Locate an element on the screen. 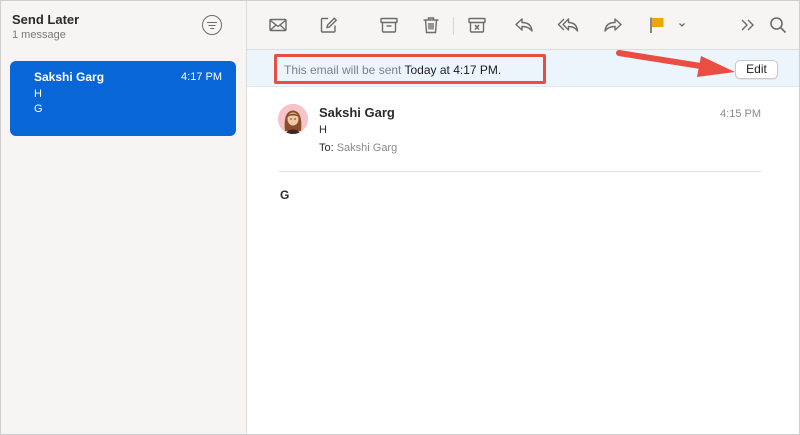  list-item-time: 4:17 PM is located at coordinates (201, 77).